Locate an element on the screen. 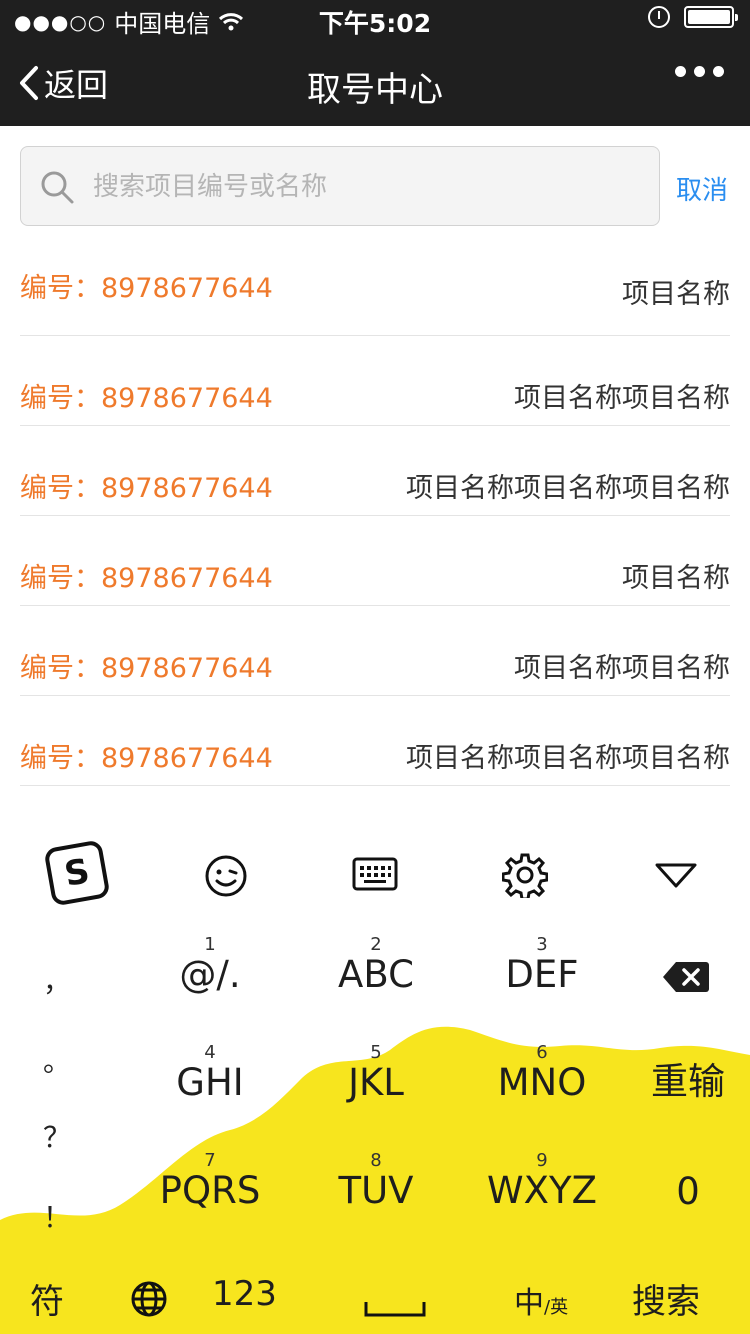 This screenshot has height=1334, width=750. zero-key: 0 is located at coordinates (688, 1192).